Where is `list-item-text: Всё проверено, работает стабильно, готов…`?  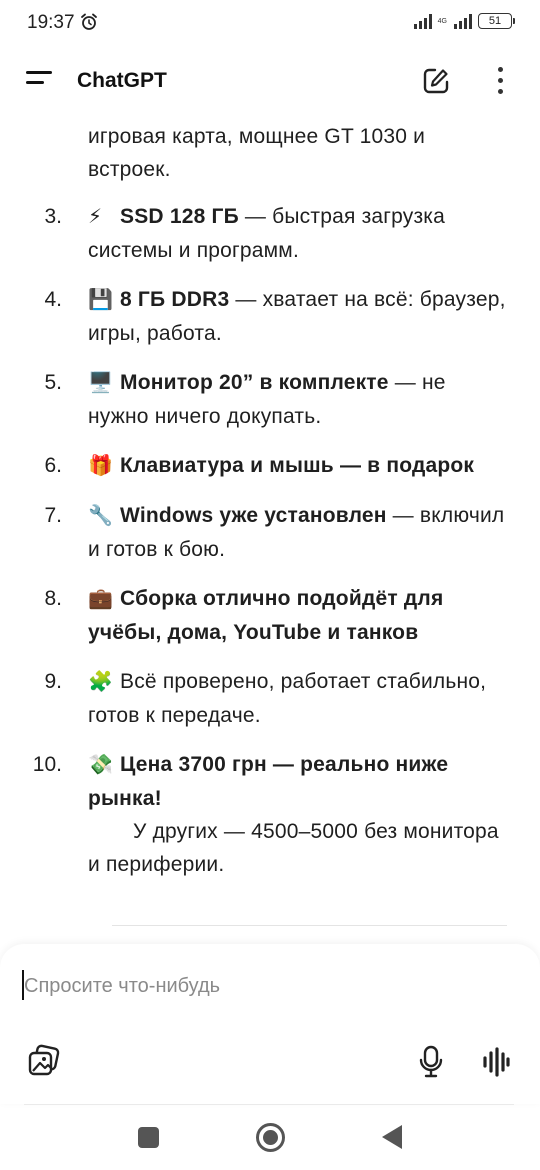
list-item-text: Всё проверено, работает стабильно, готов… is located at coordinates (287, 698).